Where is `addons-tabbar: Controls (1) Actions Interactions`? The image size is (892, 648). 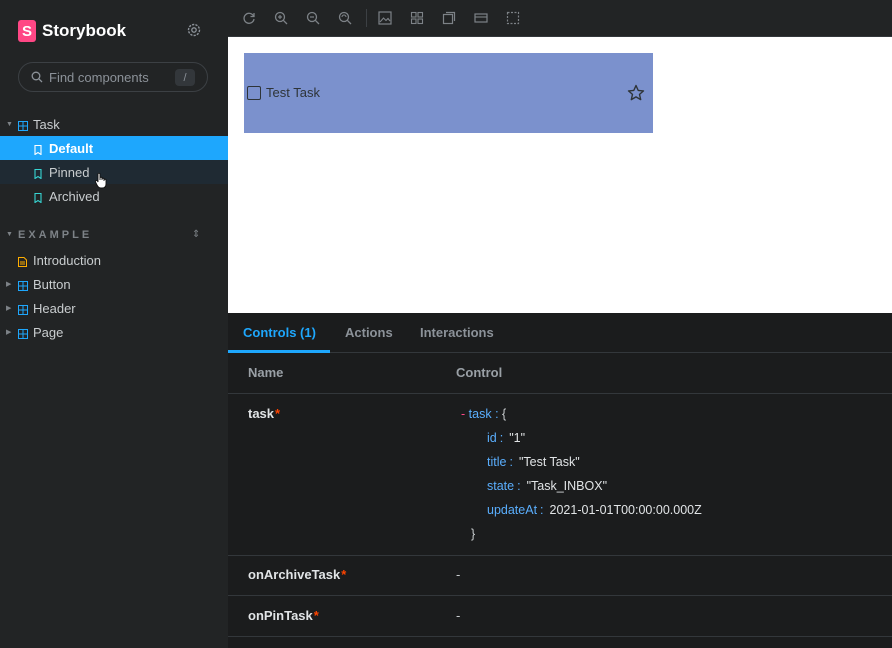
addons-tabbar: Controls (1) Actions Interactions is located at coordinates (560, 333).